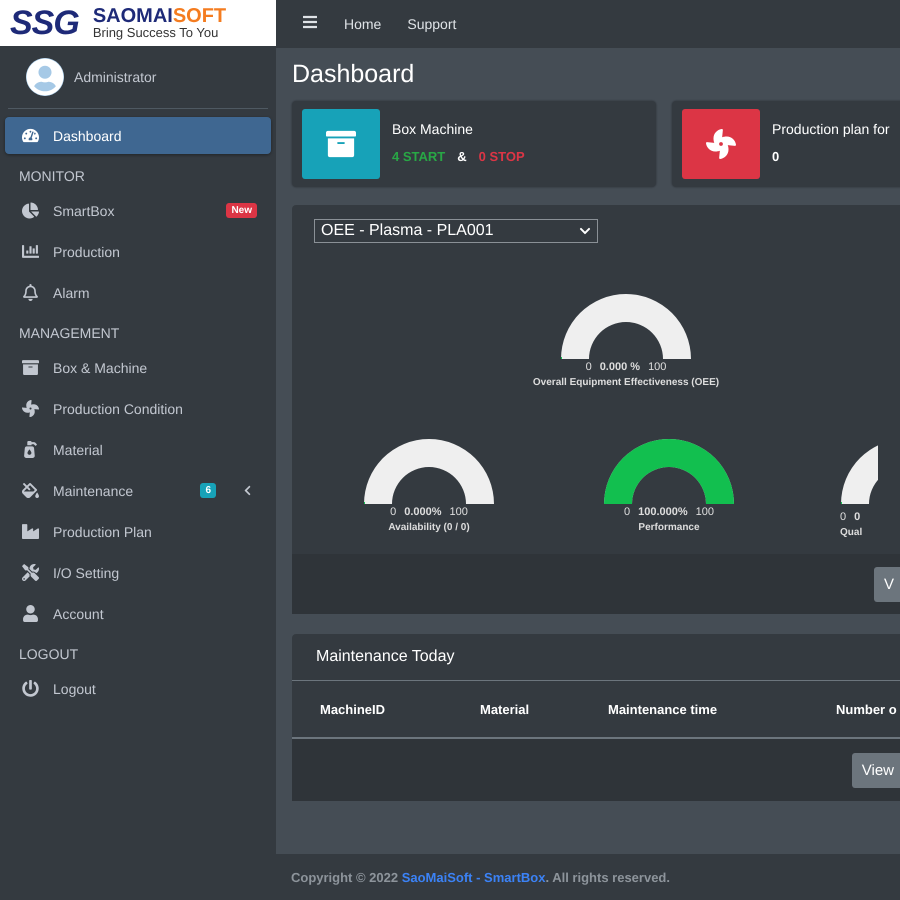 The image size is (900, 900). I want to click on gauge-label: Availability (0 / 0), so click(429, 527).